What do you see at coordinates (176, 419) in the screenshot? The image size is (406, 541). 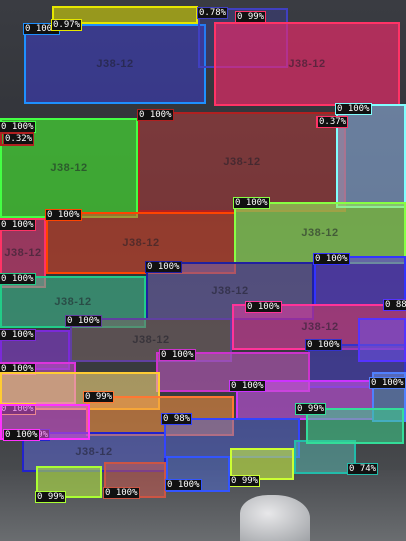 I see `detection-score-label: 0 98%` at bounding box center [176, 419].